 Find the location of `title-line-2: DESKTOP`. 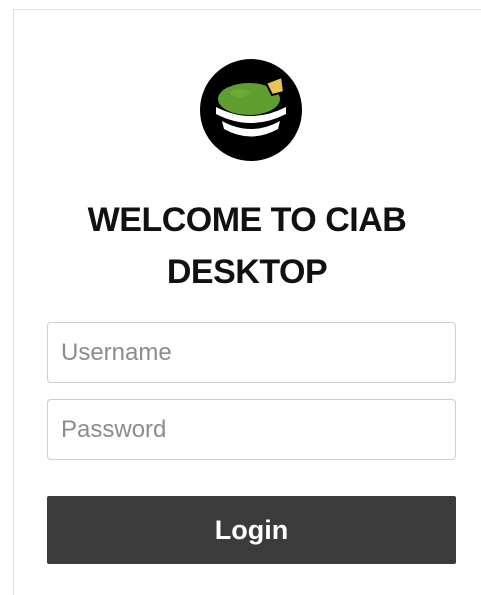

title-line-2: DESKTOP is located at coordinates (247, 272).